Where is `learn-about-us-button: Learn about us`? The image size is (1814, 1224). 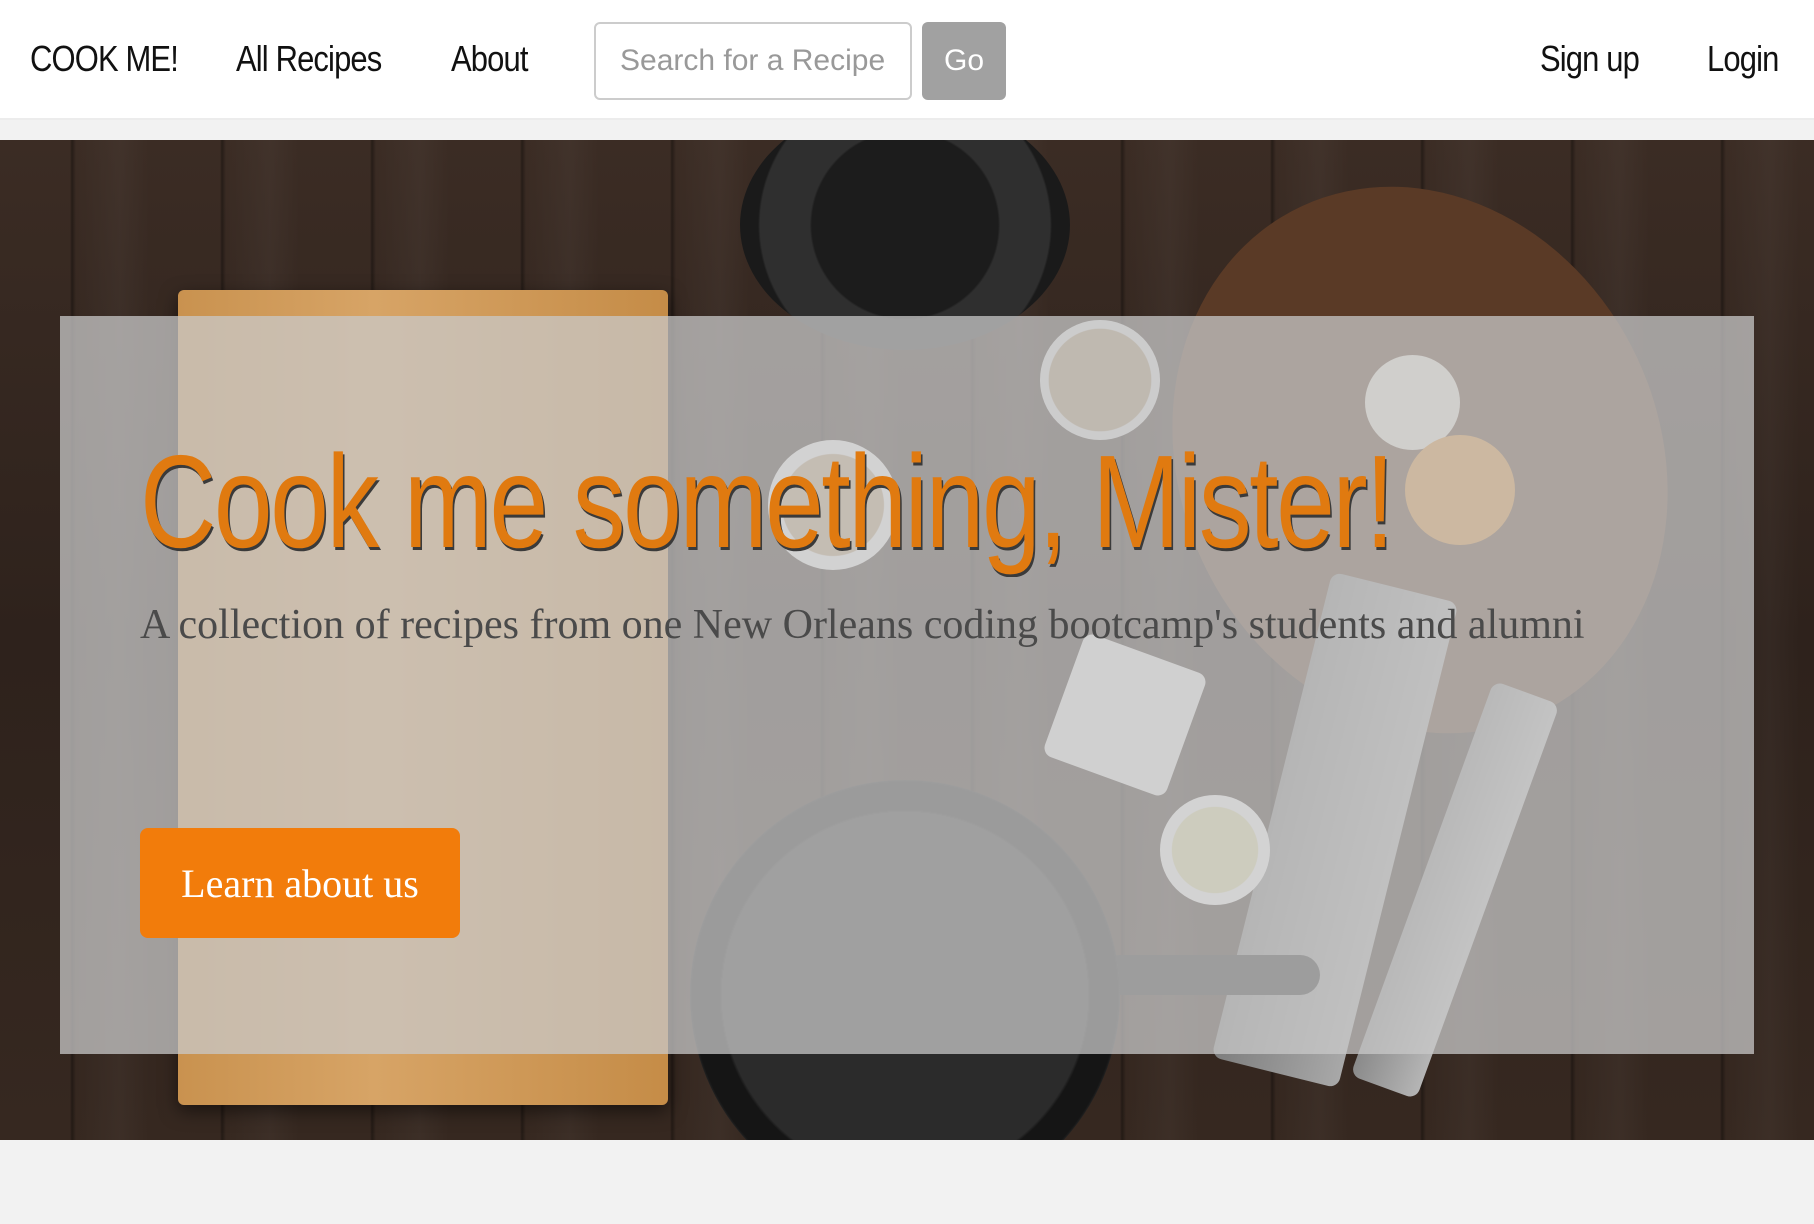
learn-about-us-button: Learn about us is located at coordinates (300, 883).